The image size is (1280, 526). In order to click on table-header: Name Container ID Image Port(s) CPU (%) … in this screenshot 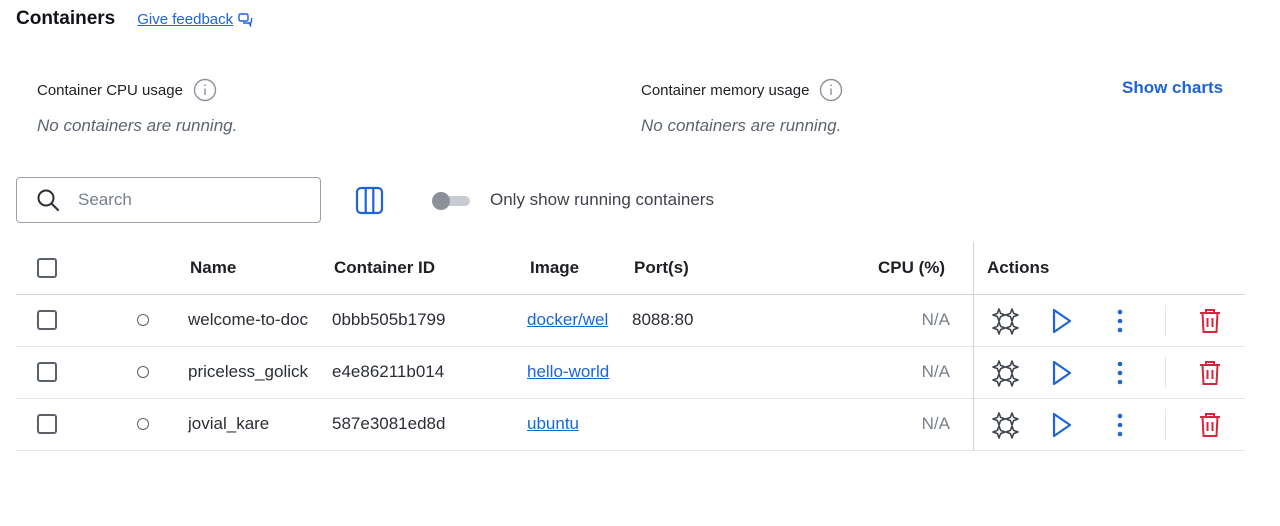, I will do `click(630, 268)`.